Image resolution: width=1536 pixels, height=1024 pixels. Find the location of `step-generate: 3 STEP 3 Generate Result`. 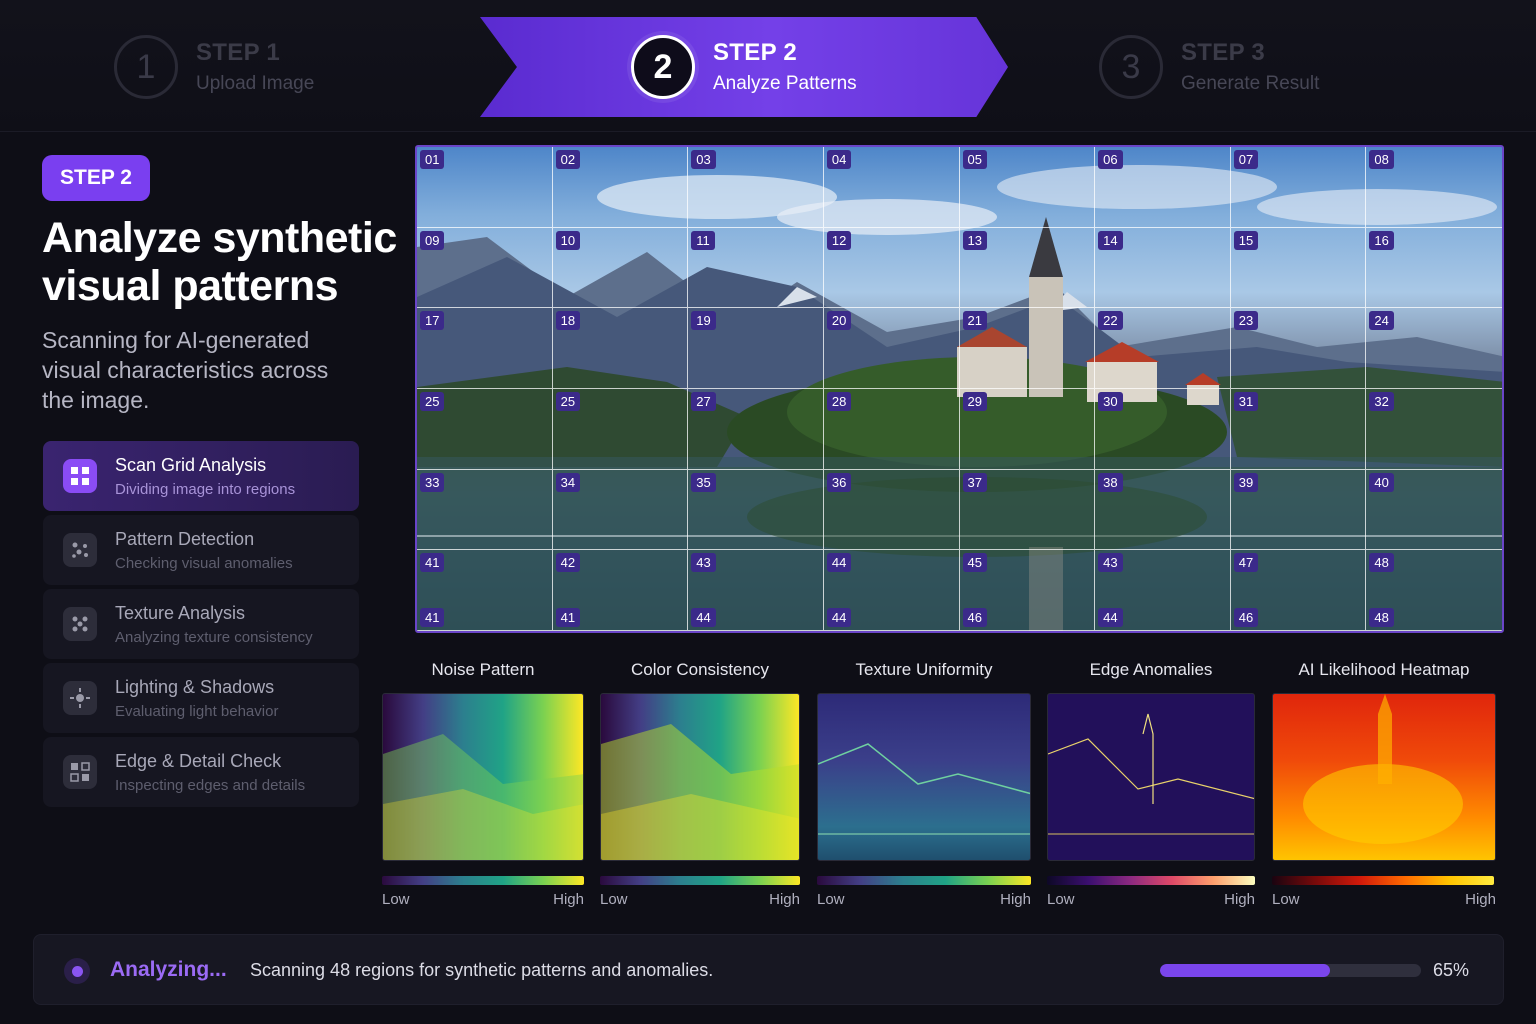

step-generate: 3 STEP 3 Generate Result is located at coordinates (1209, 67).